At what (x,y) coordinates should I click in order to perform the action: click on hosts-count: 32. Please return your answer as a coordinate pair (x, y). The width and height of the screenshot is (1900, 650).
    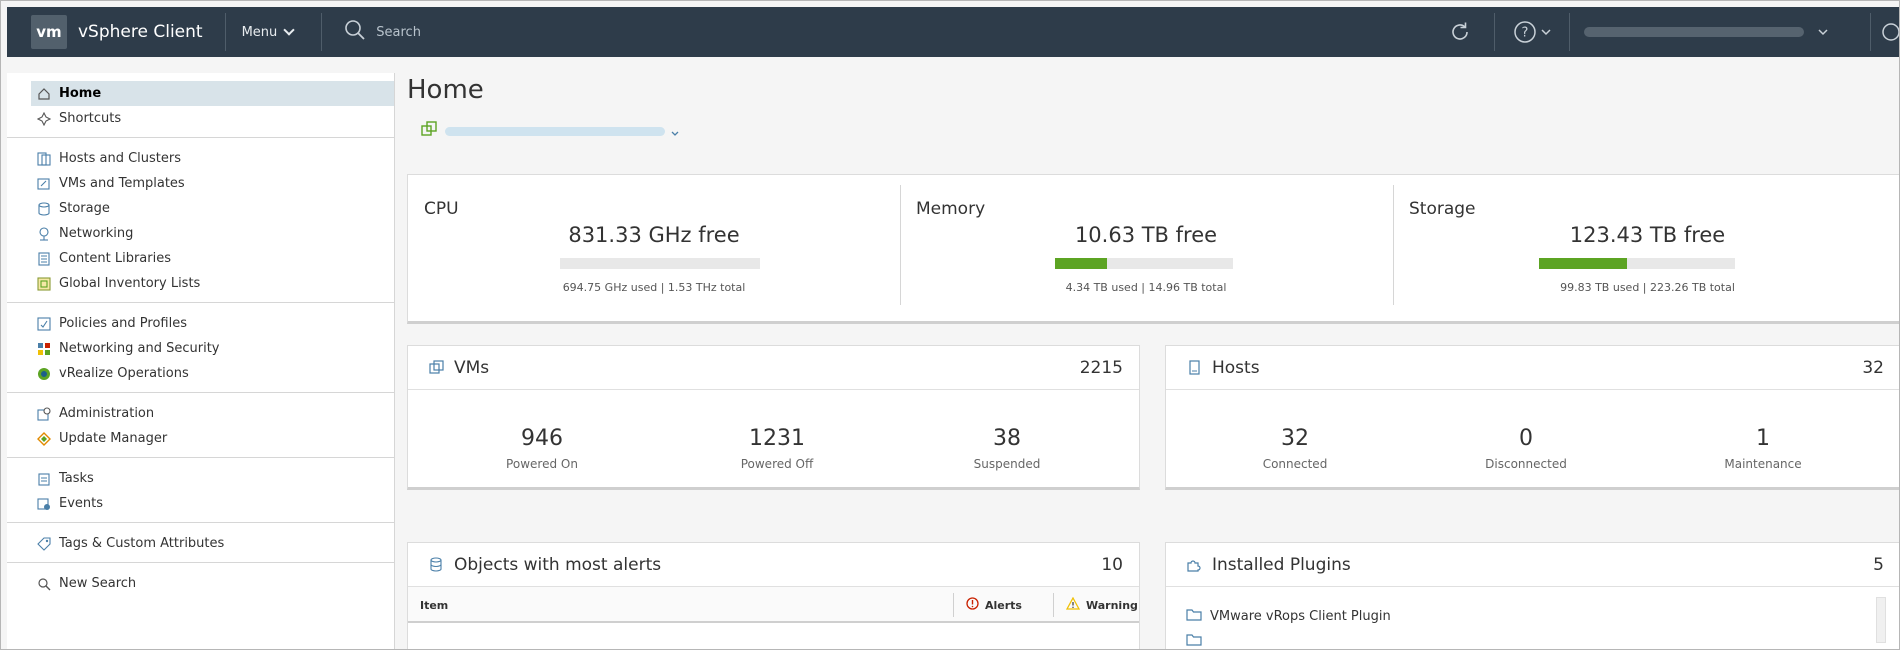
    Looking at the image, I should click on (1873, 367).